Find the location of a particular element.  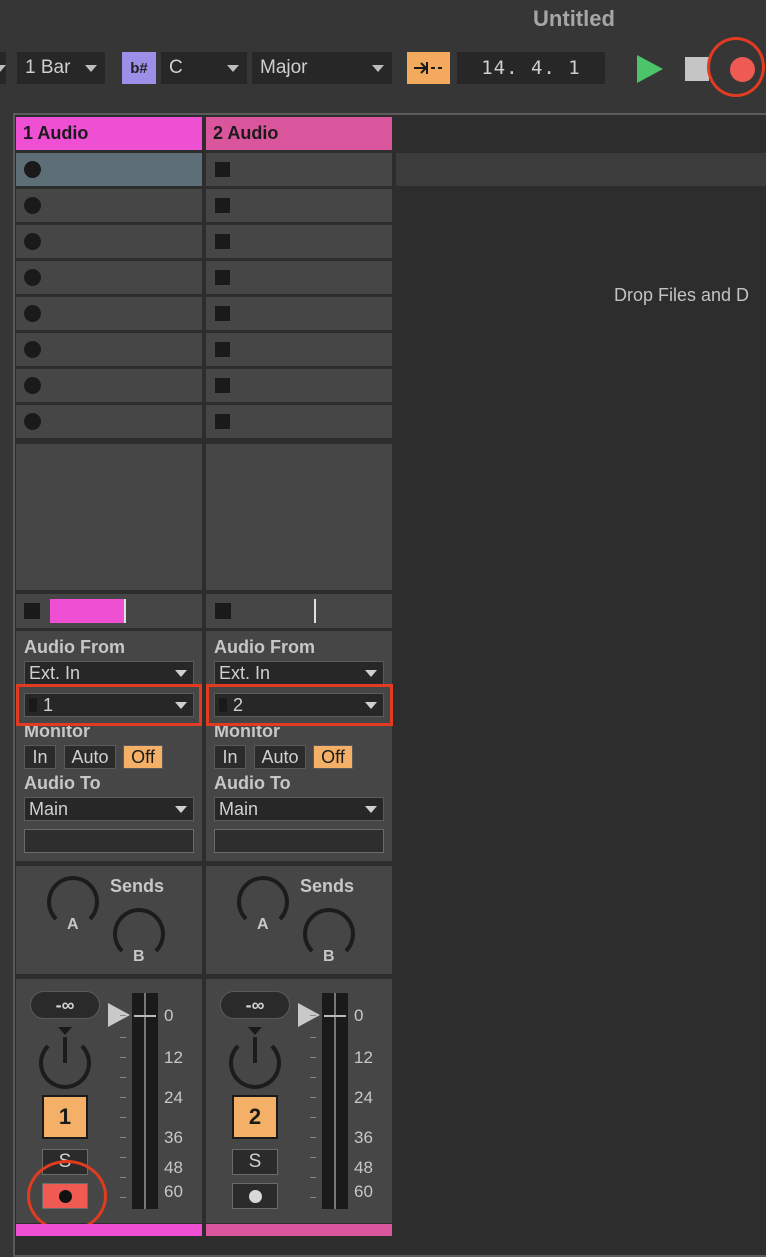

scale-dropdown: Major is located at coordinates (322, 68).